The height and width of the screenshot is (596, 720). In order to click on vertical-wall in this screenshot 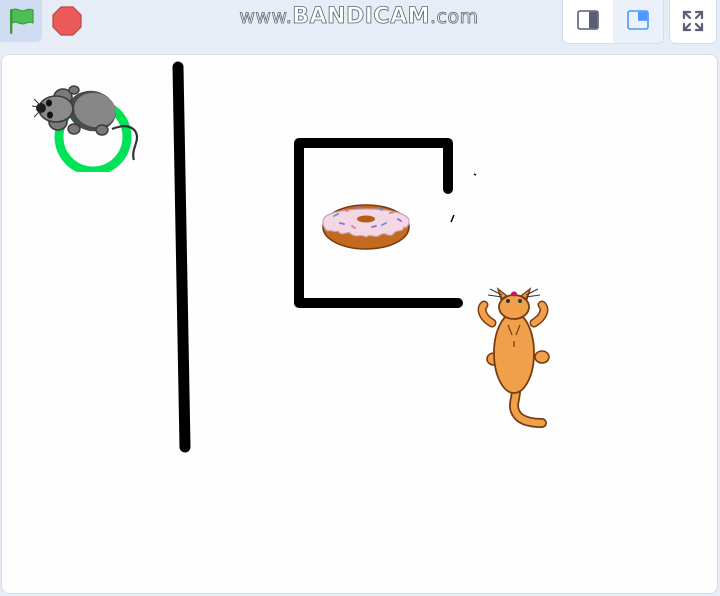, I will do `click(181, 257)`.